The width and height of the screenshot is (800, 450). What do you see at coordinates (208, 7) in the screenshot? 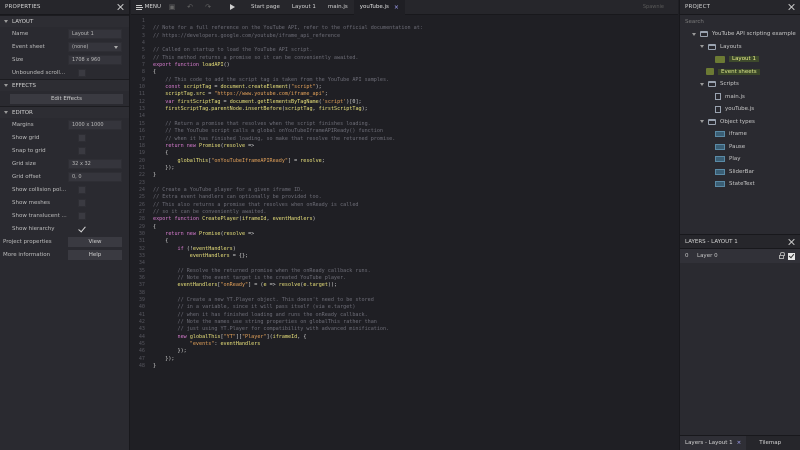
I see `redo-icon: ↷` at bounding box center [208, 7].